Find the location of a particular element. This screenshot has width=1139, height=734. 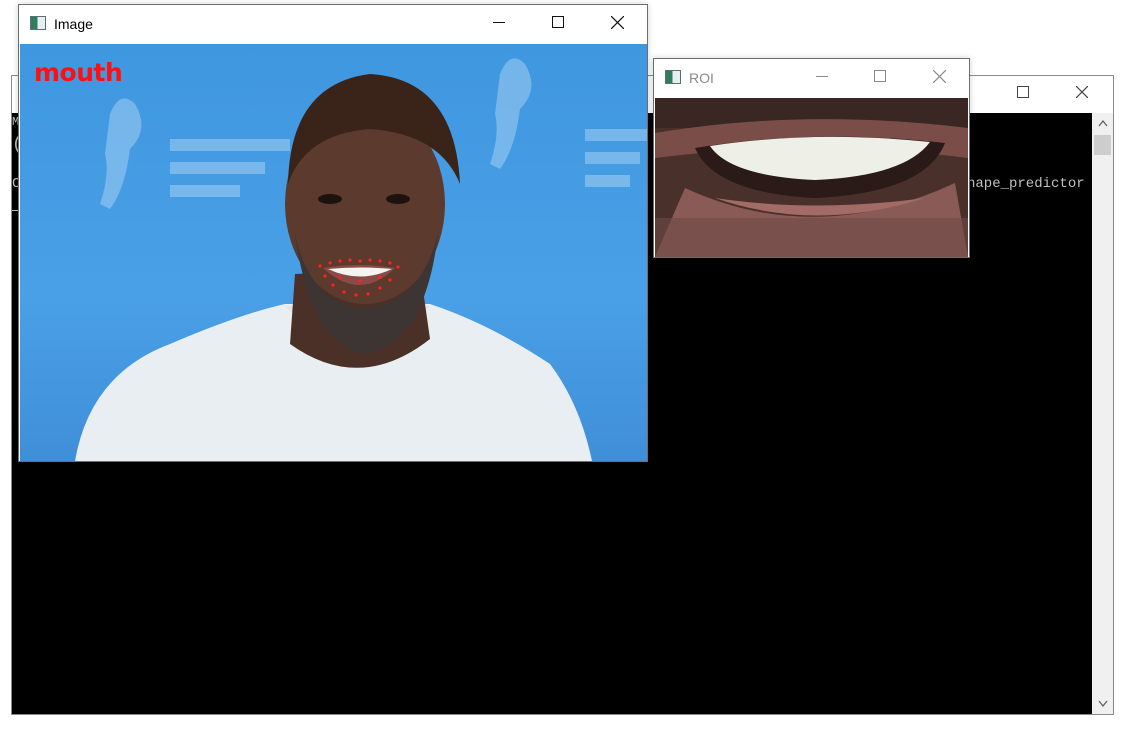

roi-canvas is located at coordinates (811, 177).